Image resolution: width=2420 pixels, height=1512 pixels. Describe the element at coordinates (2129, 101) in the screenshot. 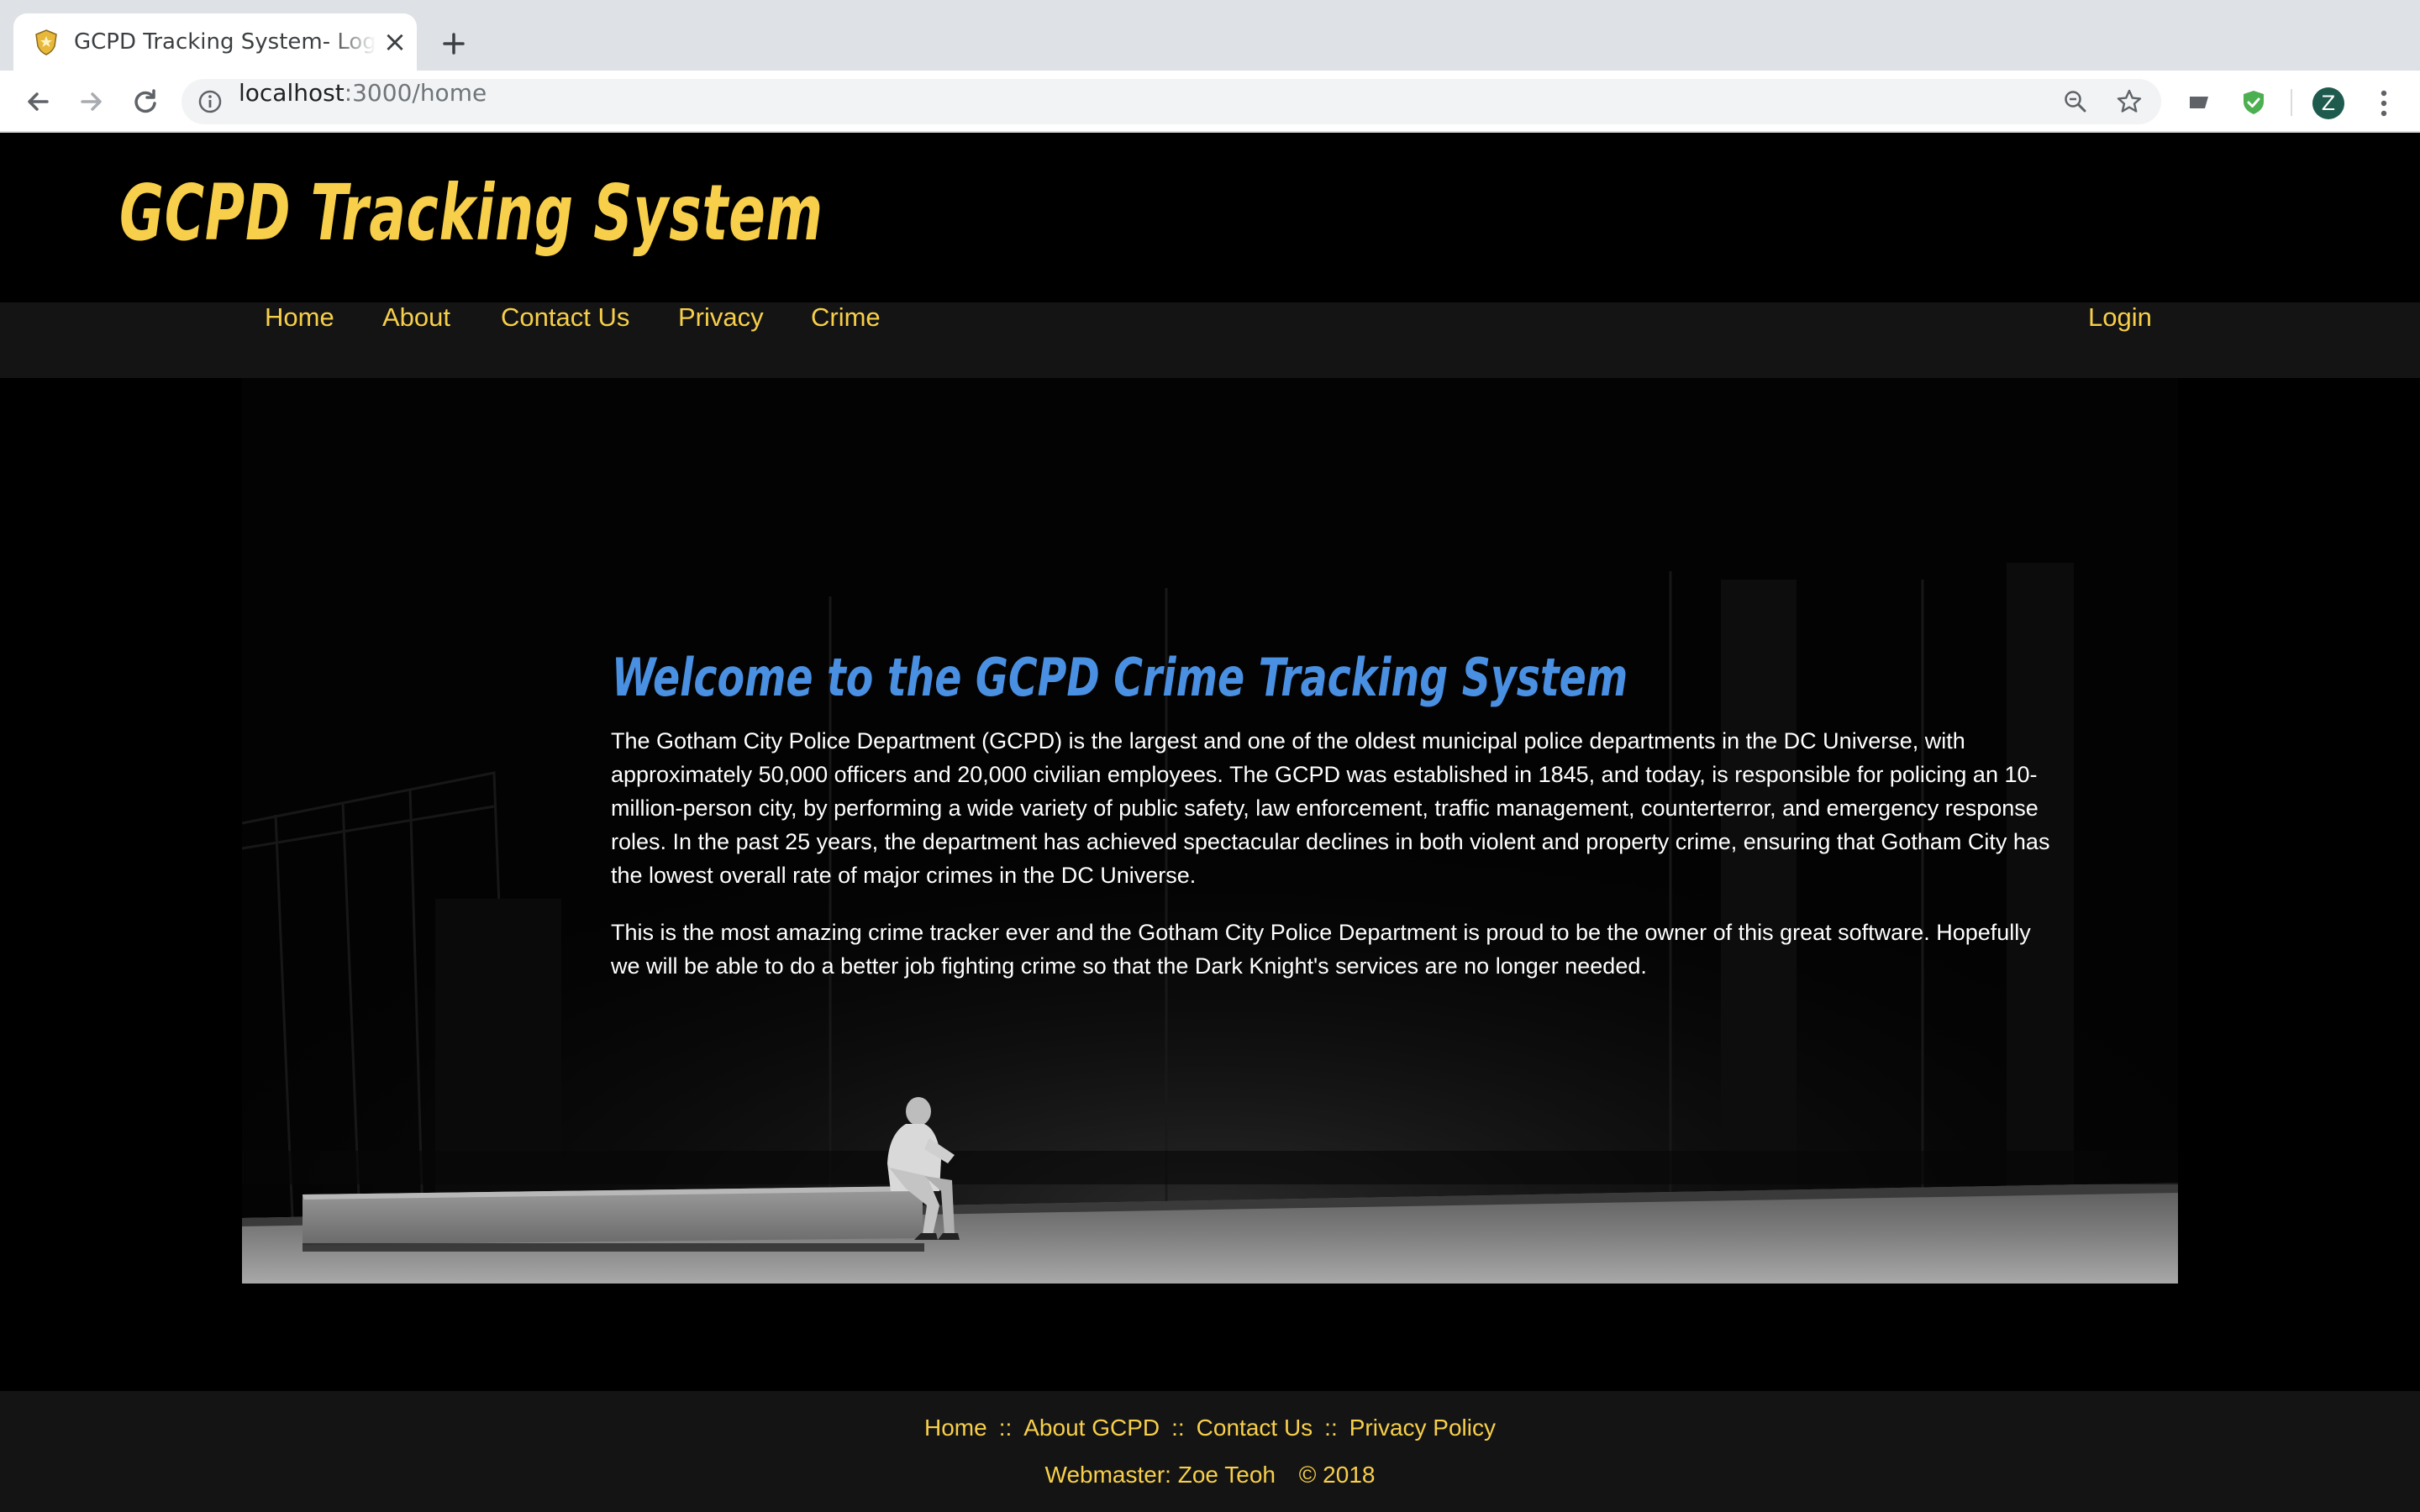

I see `bookmark-star-icon` at that location.